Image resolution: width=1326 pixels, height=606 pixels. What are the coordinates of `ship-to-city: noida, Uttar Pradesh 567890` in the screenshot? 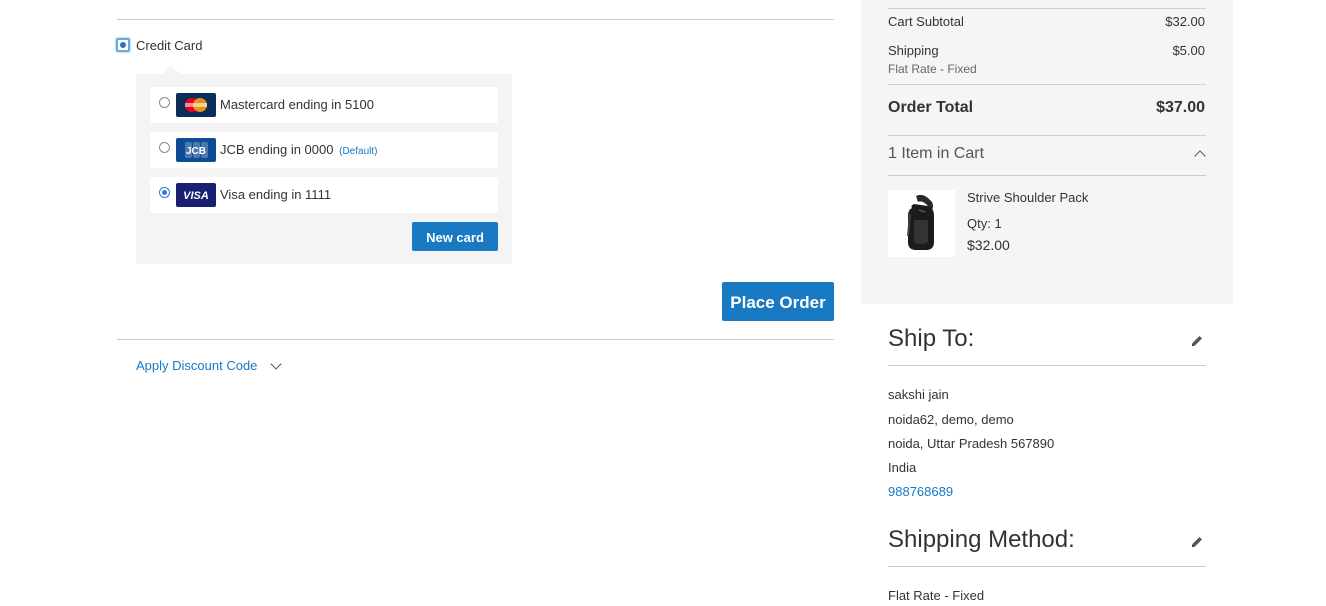 It's located at (971, 443).